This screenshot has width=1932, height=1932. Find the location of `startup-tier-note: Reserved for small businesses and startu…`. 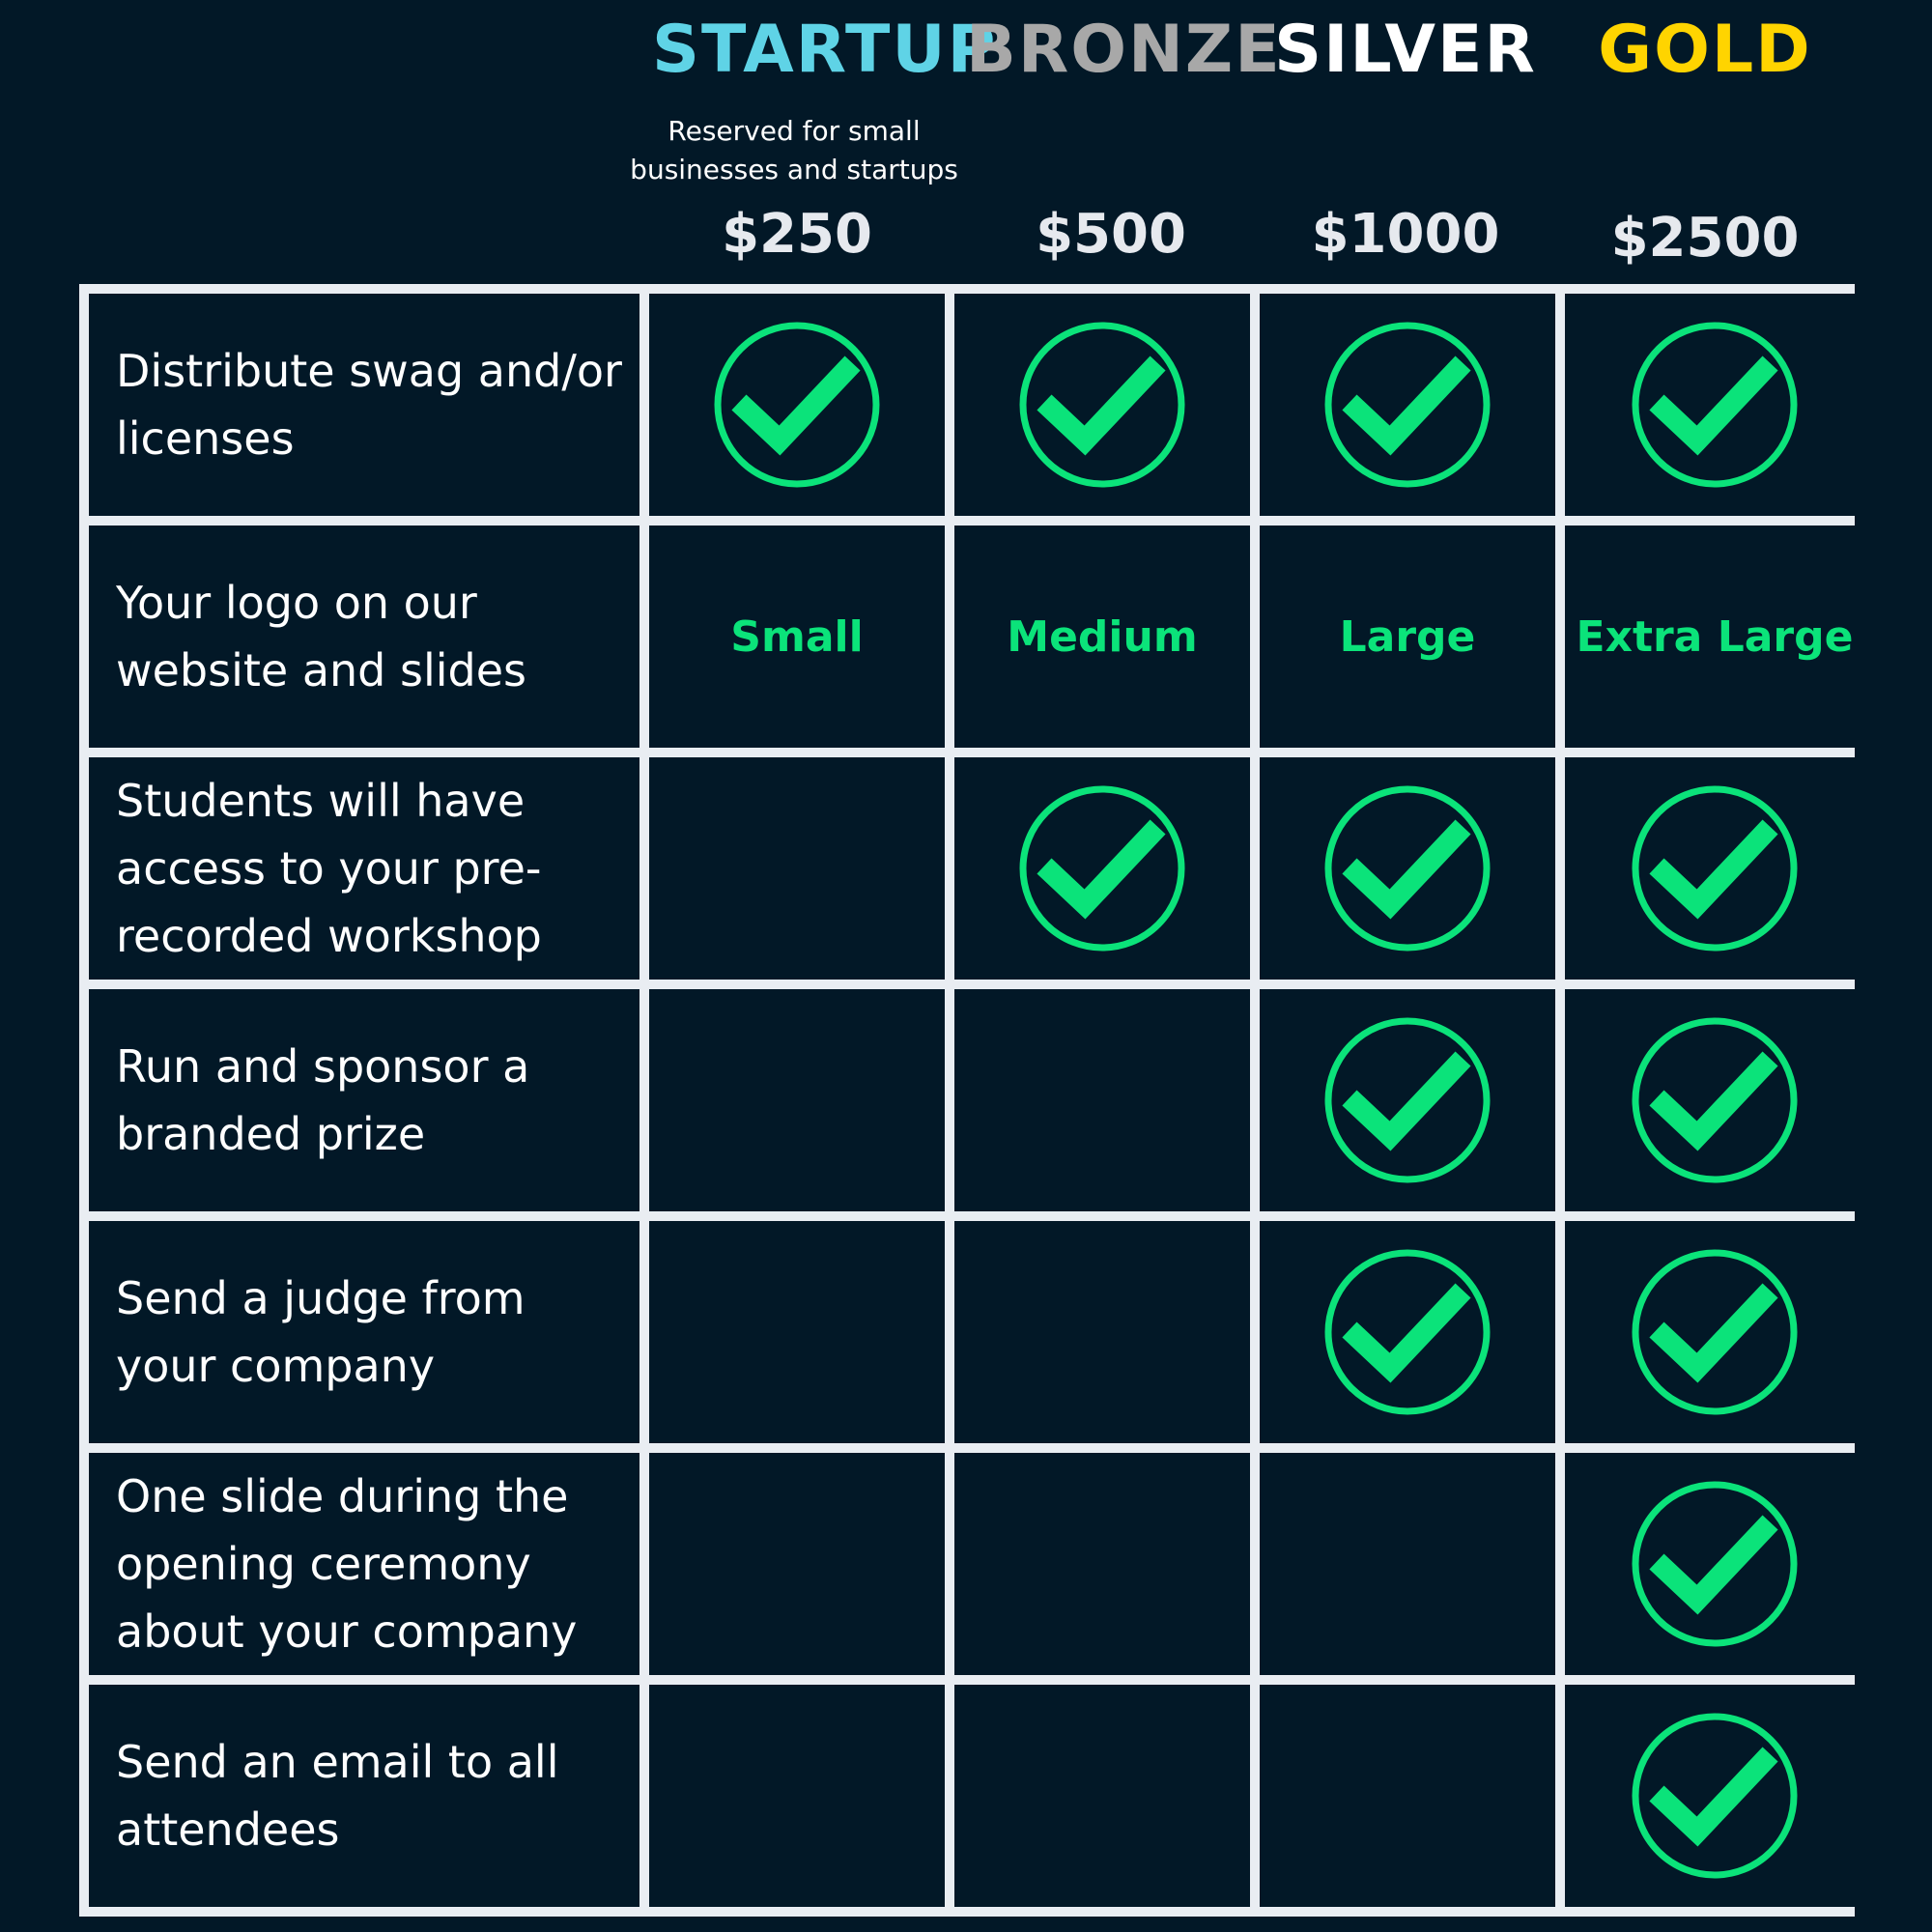

startup-tier-note: Reserved for small businesses and startu… is located at coordinates (794, 150).